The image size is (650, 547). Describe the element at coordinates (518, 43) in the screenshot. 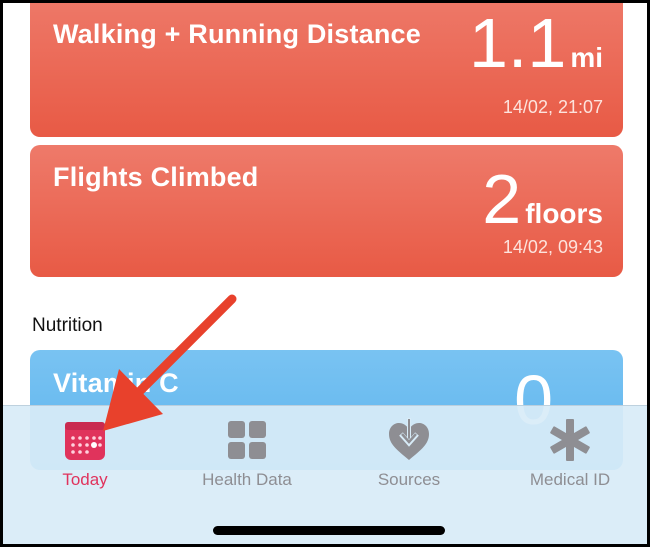

I see `value-number: 1.1` at that location.